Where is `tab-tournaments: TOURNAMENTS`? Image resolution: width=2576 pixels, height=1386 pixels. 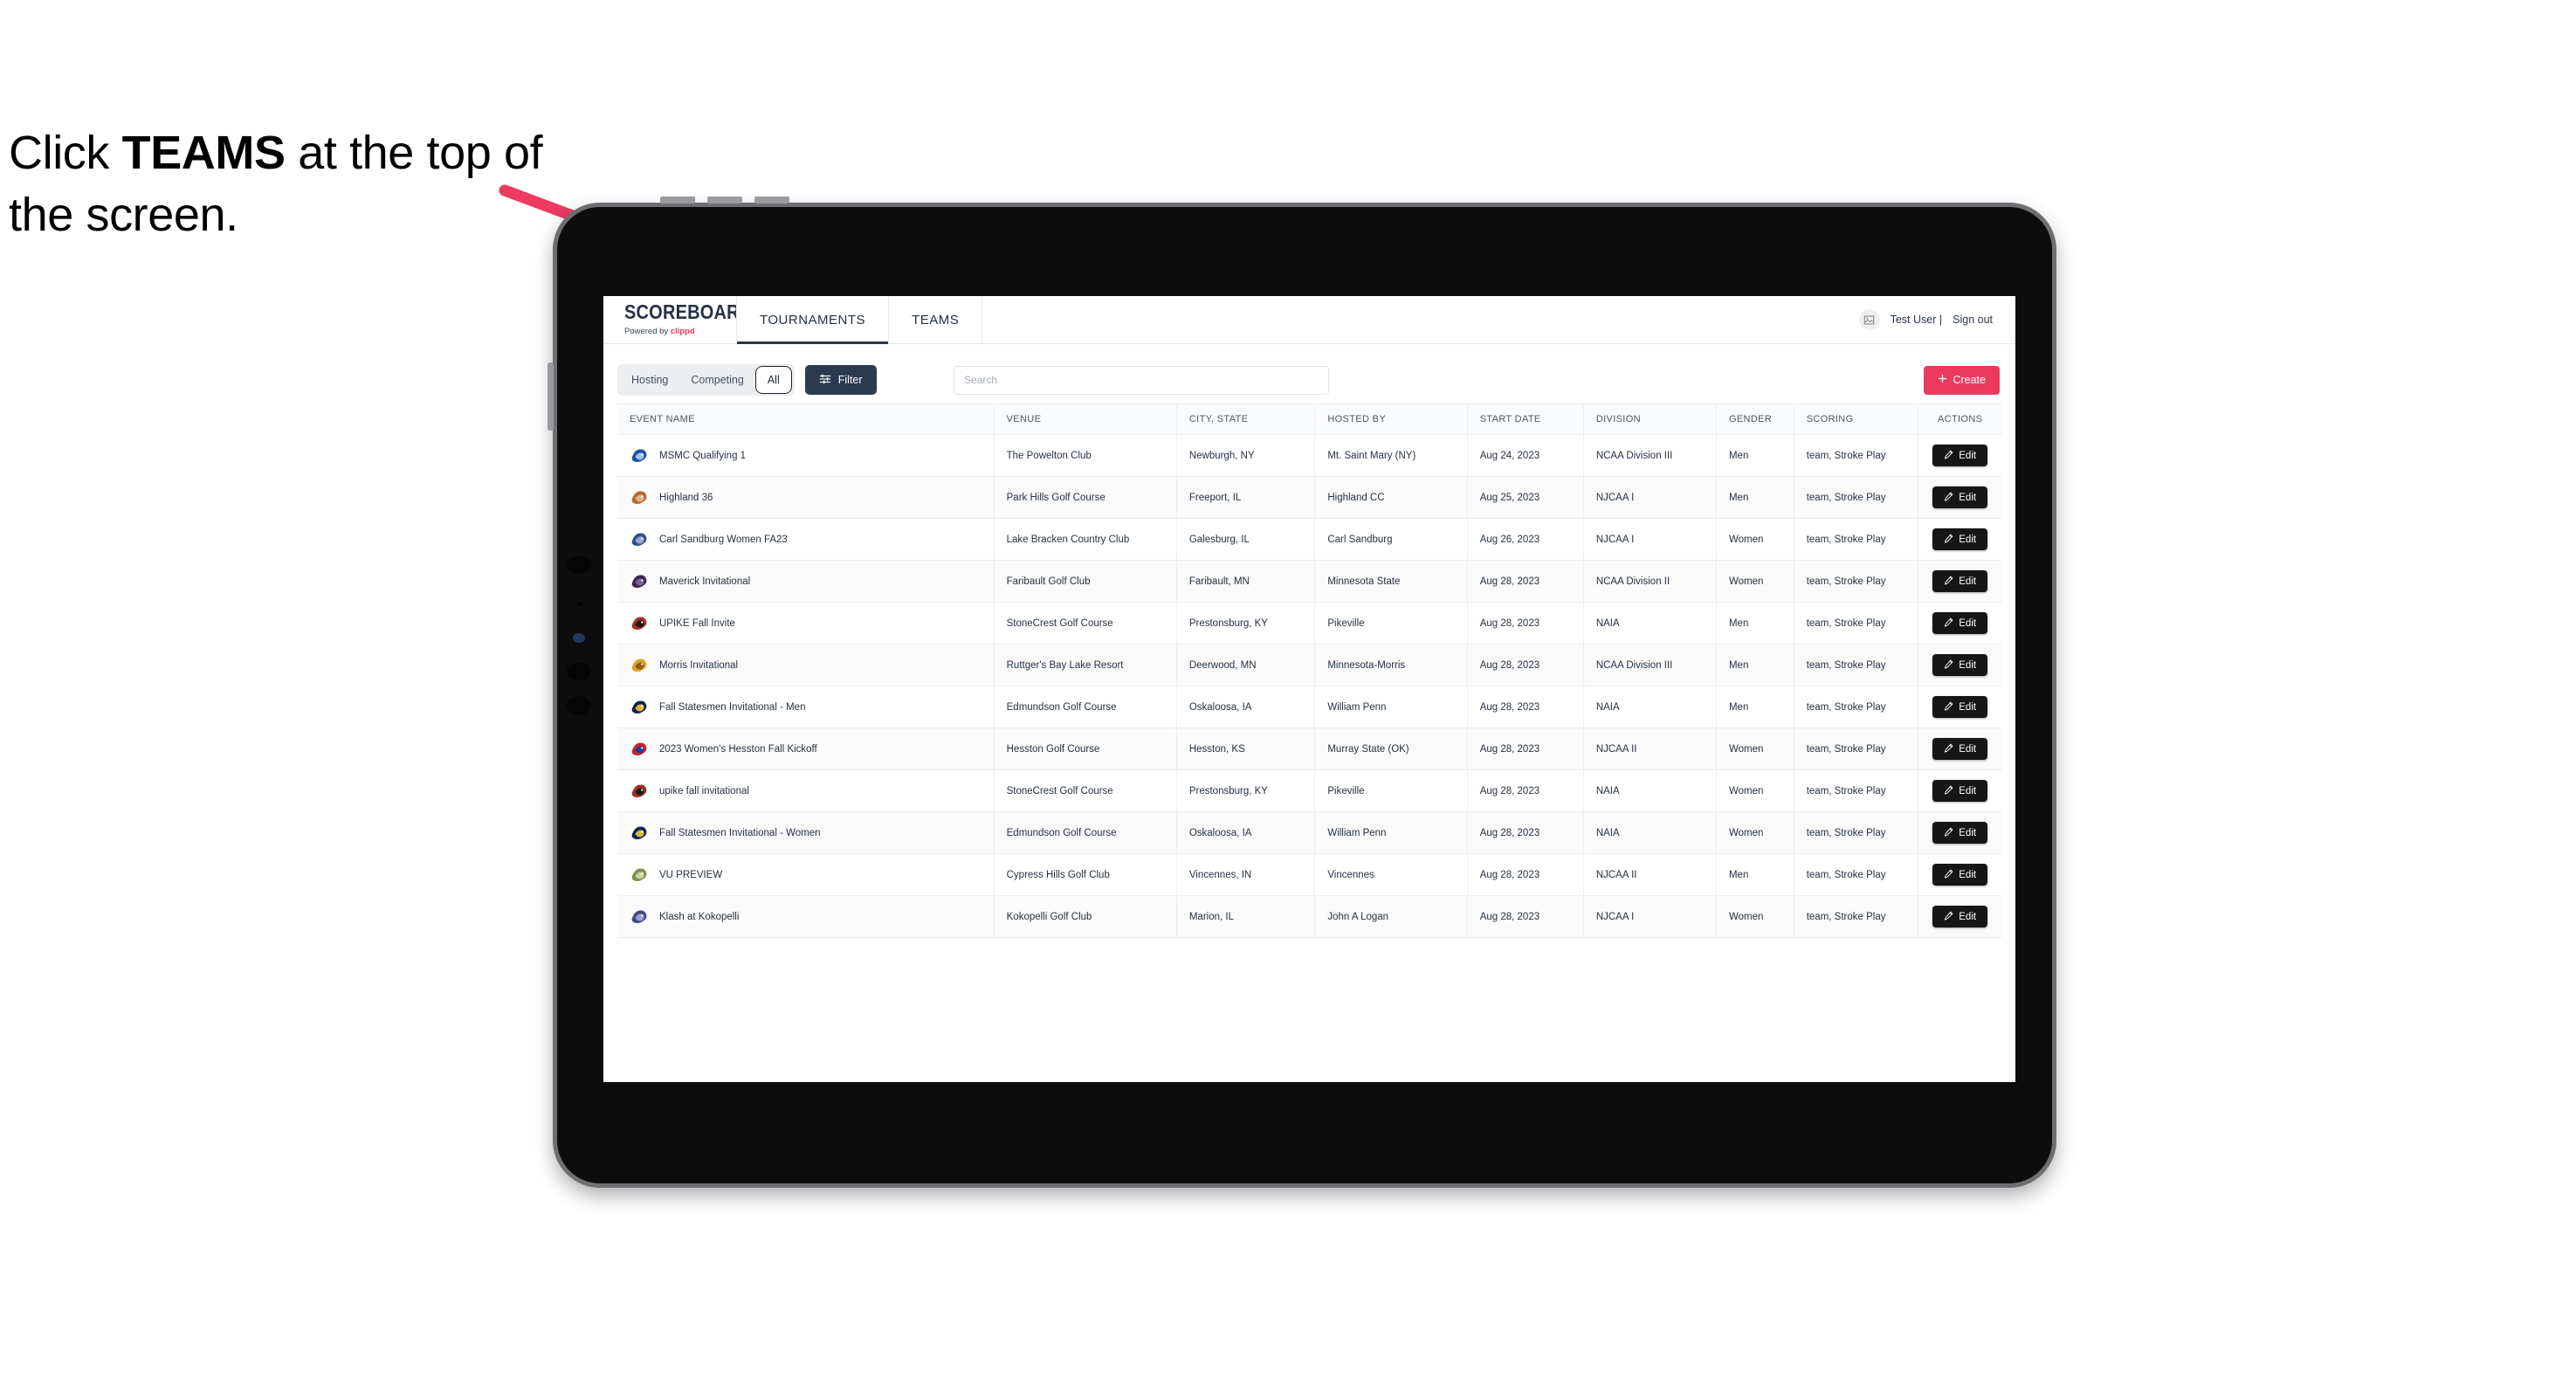 tab-tournaments: TOURNAMENTS is located at coordinates (812, 320).